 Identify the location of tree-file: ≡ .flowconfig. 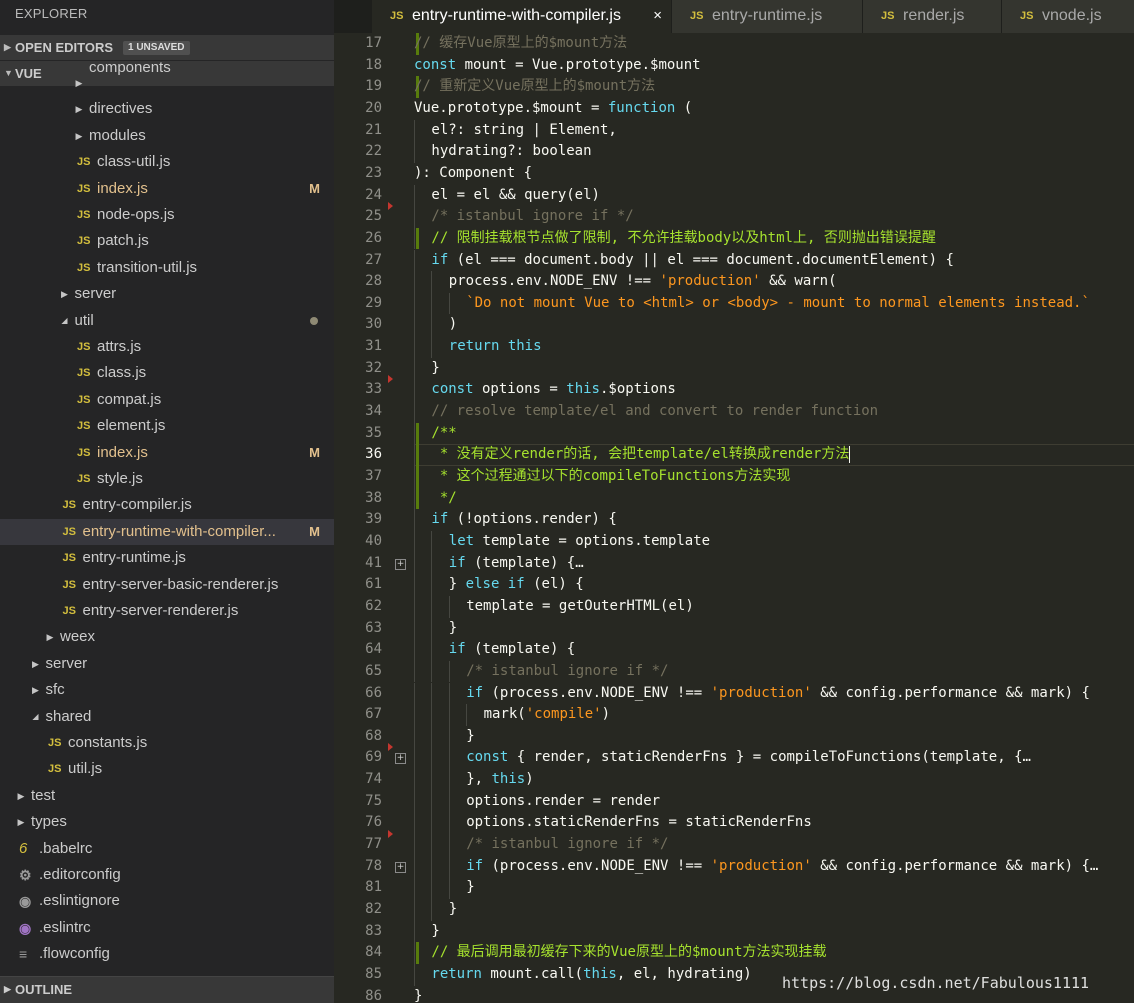
(167, 954).